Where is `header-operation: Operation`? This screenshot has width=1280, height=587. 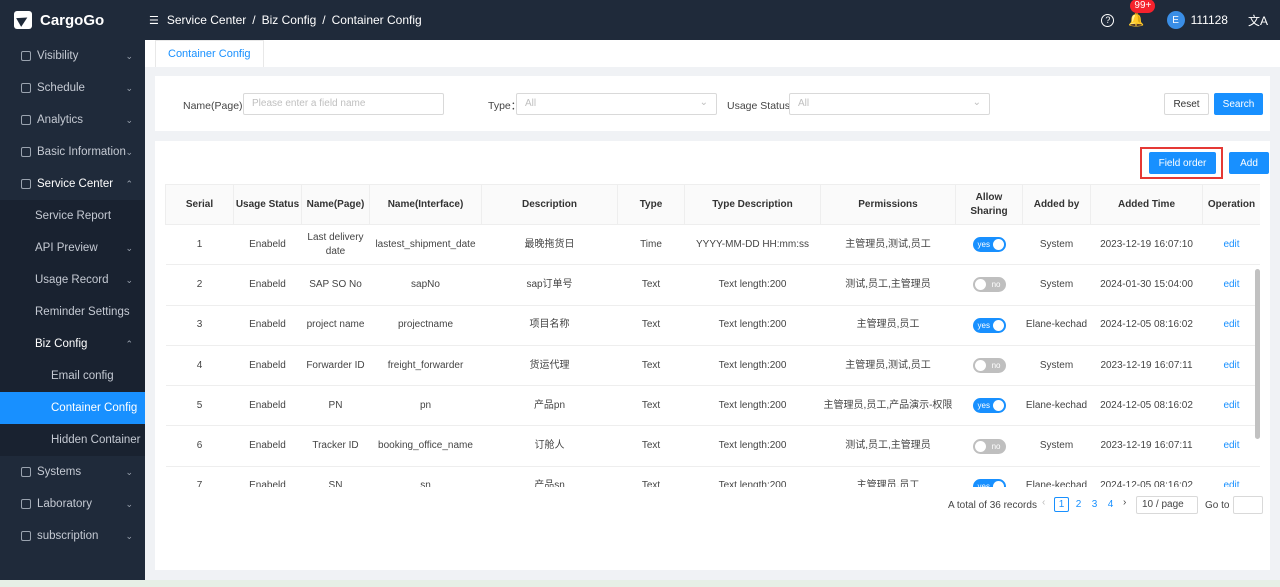
header-operation: Operation is located at coordinates (1231, 204).